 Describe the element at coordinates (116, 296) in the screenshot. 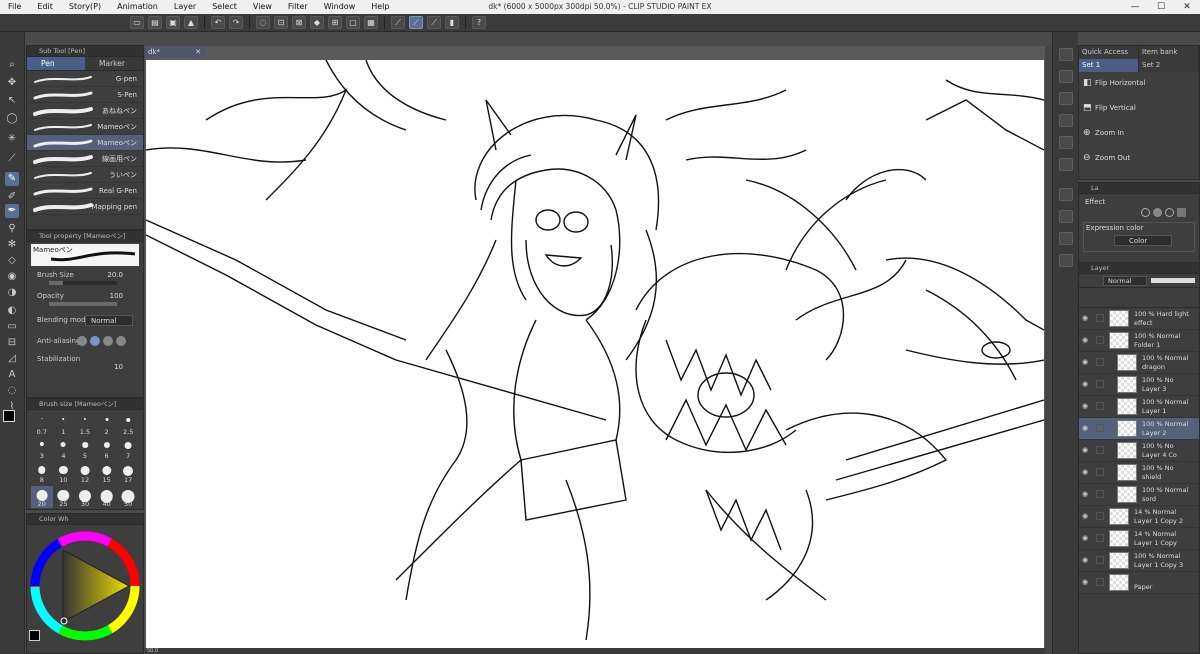

I see `opacity-value: 100` at that location.